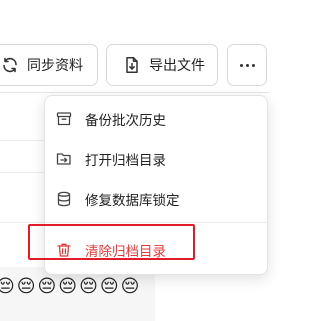 The width and height of the screenshot is (320, 321). I want to click on highlight-box, so click(111, 242).